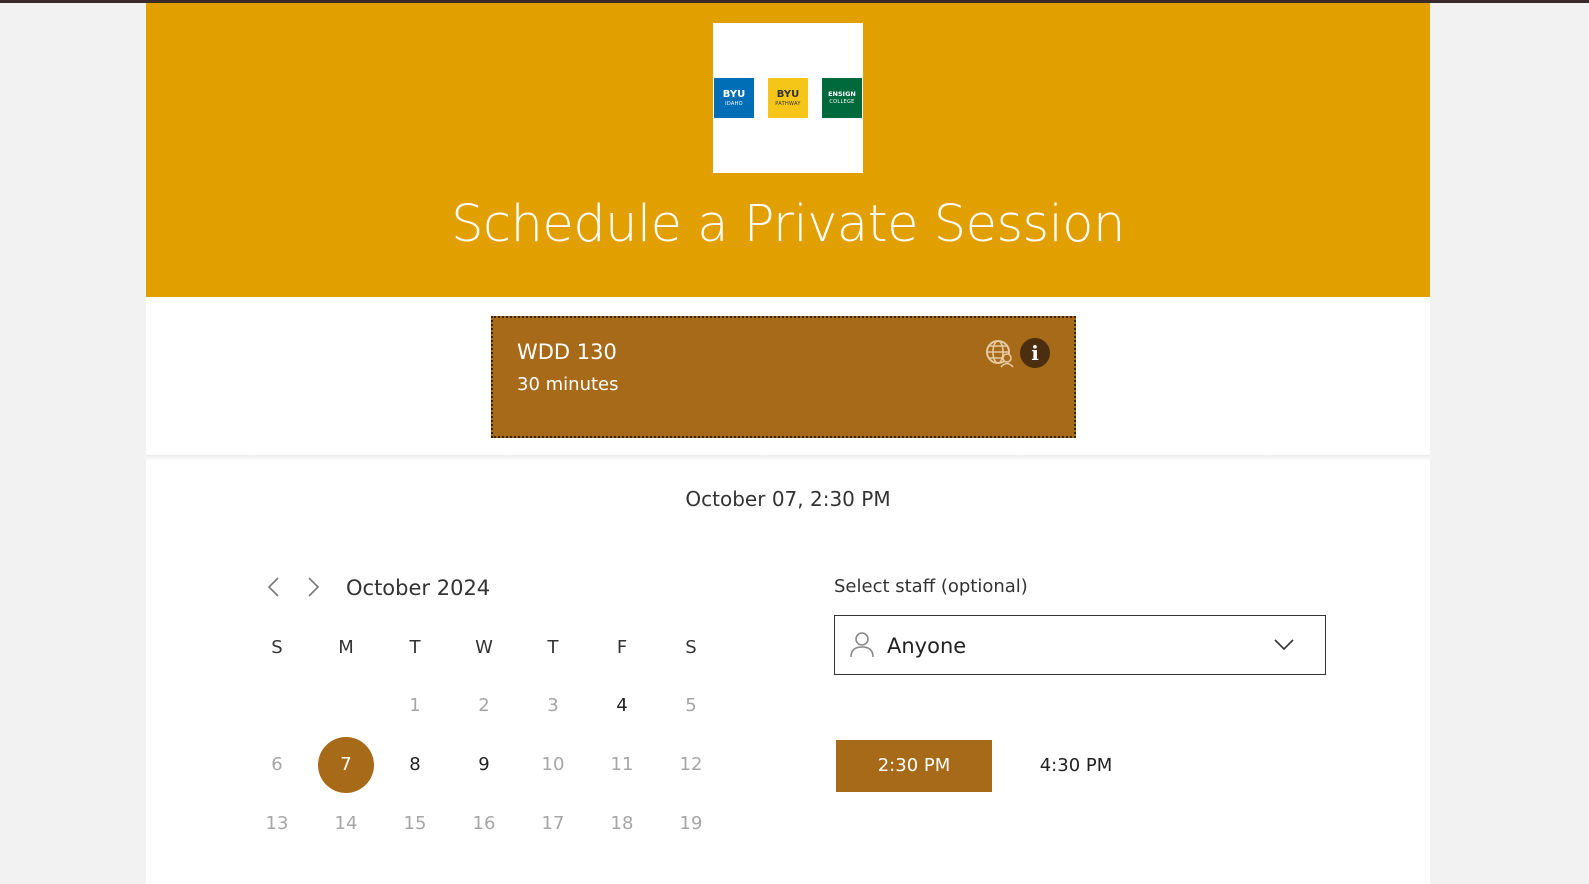 The image size is (1589, 884). What do you see at coordinates (622, 647) in the screenshot?
I see `calendar-weekday-header: F` at bounding box center [622, 647].